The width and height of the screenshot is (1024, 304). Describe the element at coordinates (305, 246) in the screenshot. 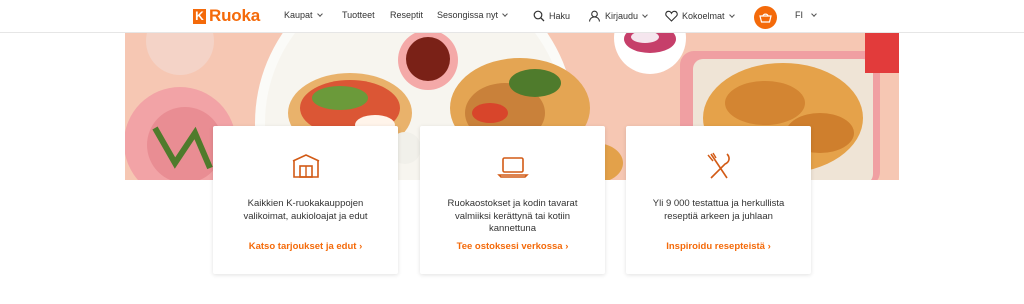

I see `card-stores-link: Katso tarjoukset ja edut ›` at that location.